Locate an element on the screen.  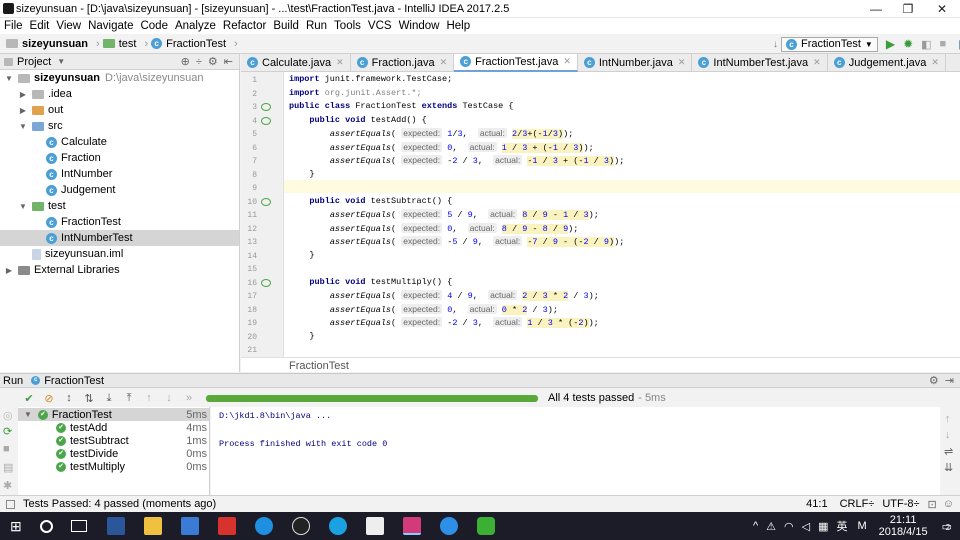
toolwindow-icon is located at coordinates (10, 504).